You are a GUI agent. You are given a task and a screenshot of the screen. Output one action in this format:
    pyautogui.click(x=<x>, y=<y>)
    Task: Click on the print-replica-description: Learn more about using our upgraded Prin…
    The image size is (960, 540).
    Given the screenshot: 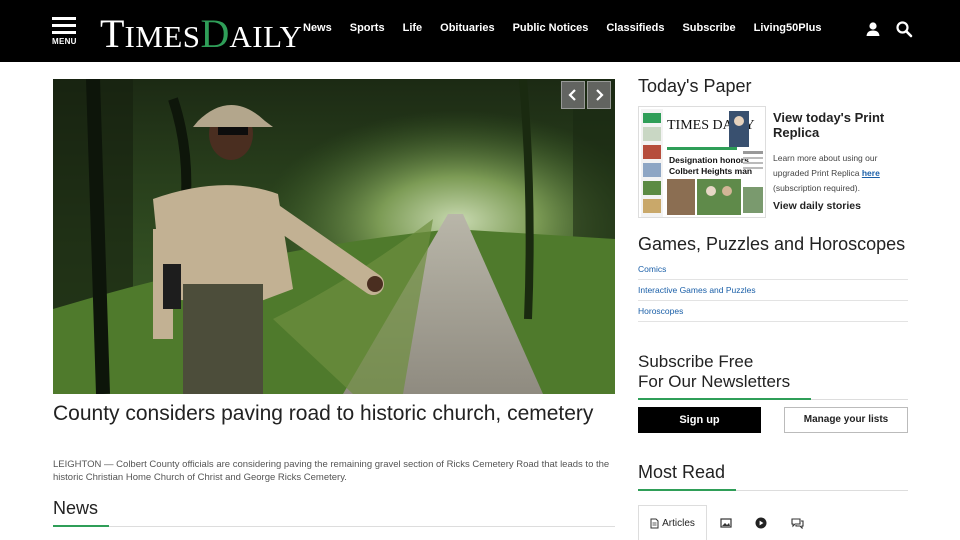 What is the action you would take?
    pyautogui.click(x=826, y=173)
    